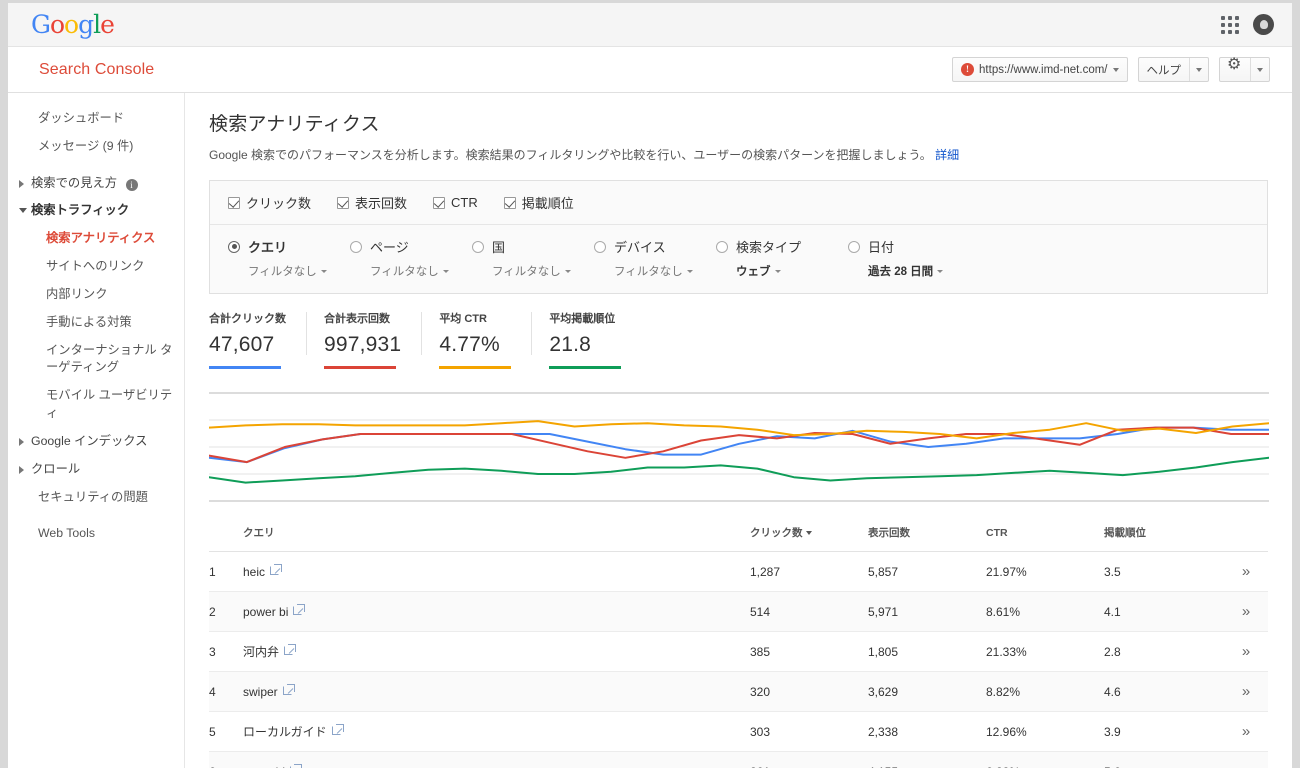 This screenshot has height=768, width=1300. Describe the element at coordinates (96, 119) in the screenshot. I see `sidebar-item-dashboard: ダッシュボード` at that location.